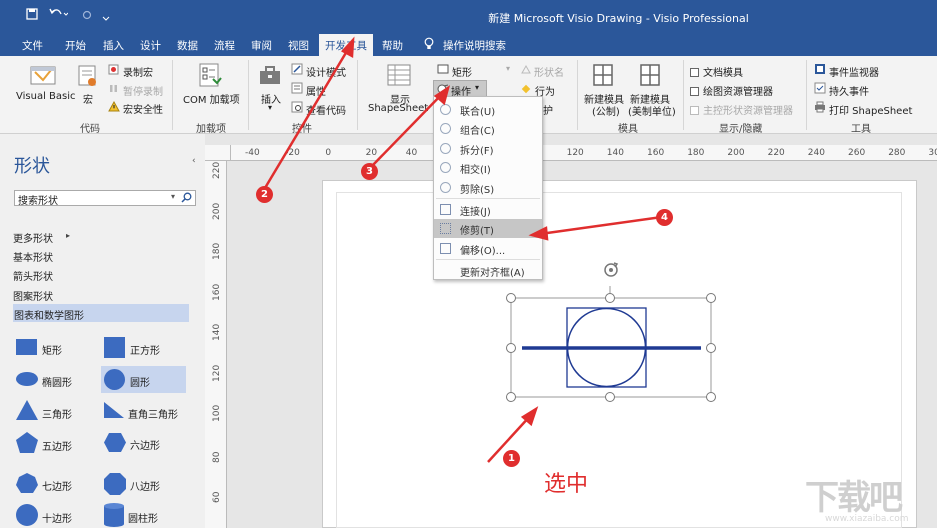 Image resolution: width=937 pixels, height=528 pixels. Describe the element at coordinates (26, 347) in the screenshot. I see `rectangle-icon` at that location.